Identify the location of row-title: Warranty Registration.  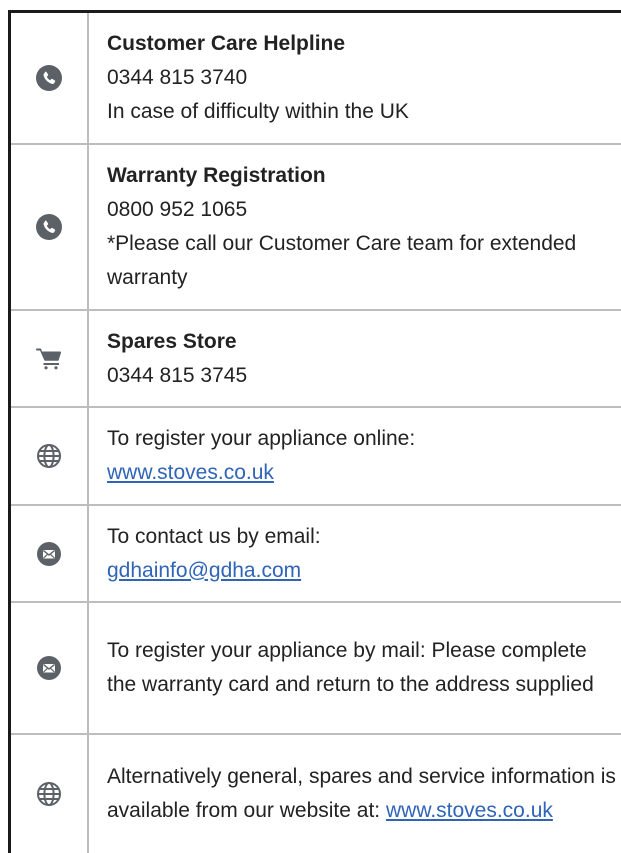
(216, 175).